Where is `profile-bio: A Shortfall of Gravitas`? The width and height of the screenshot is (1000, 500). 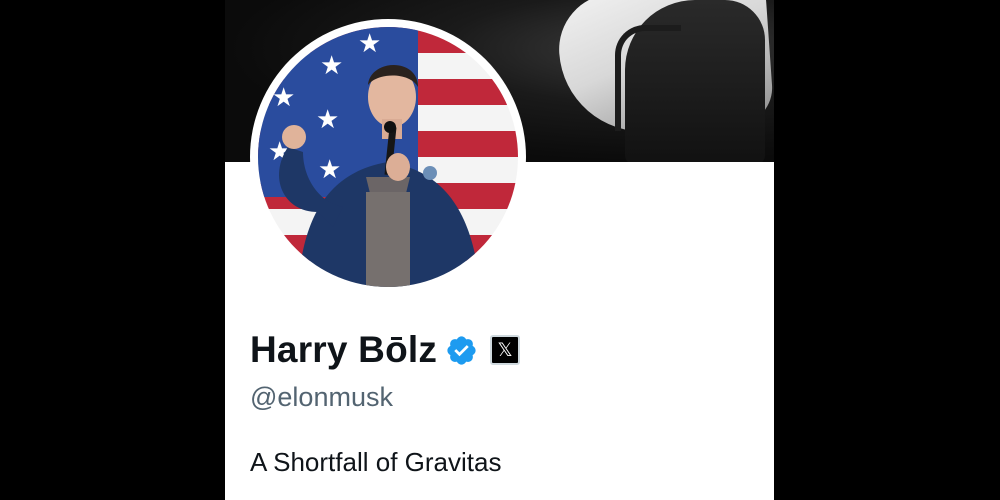
profile-bio: A Shortfall of Gravitas is located at coordinates (376, 462).